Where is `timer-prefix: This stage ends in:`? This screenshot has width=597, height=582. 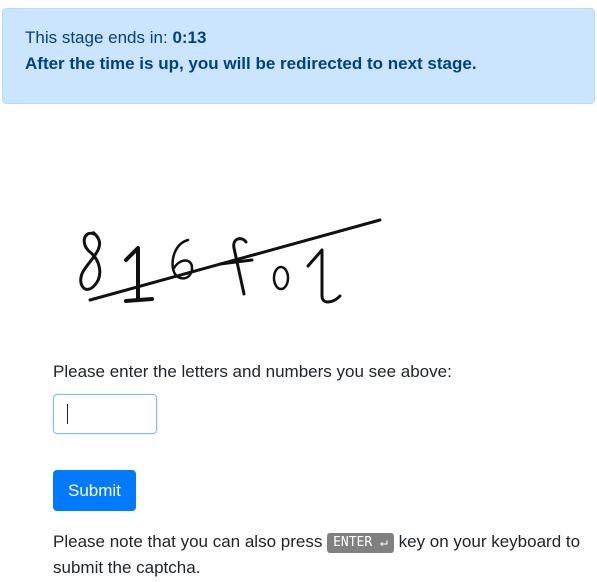
timer-prefix: This stage ends in: is located at coordinates (96, 37).